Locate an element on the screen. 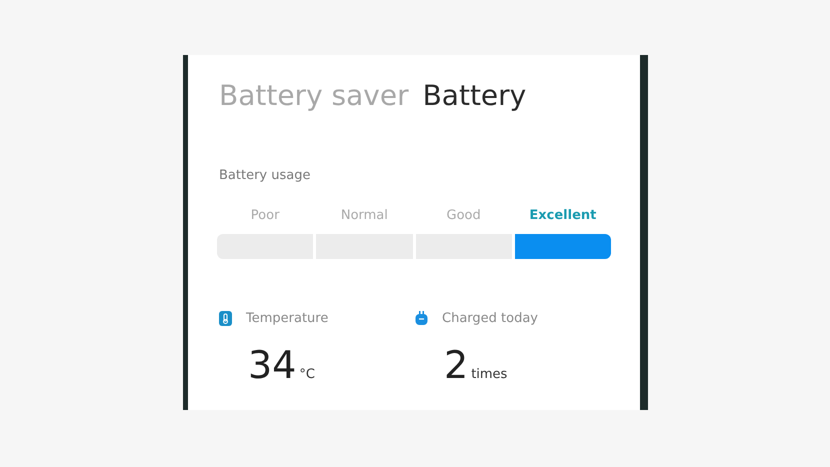 This screenshot has width=830, height=467. level-label: Normal is located at coordinates (364, 215).